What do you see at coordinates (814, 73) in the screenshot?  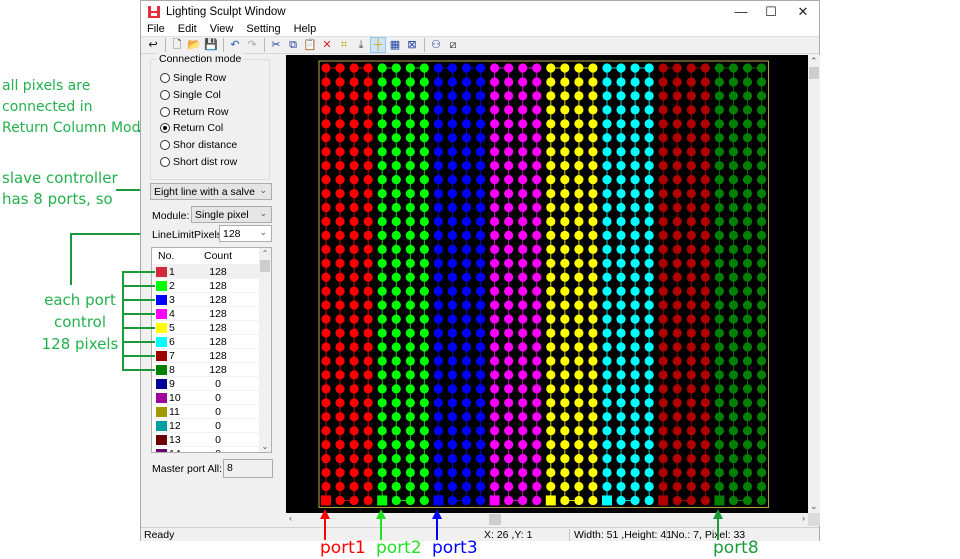 I see `scroll-thumb` at bounding box center [814, 73].